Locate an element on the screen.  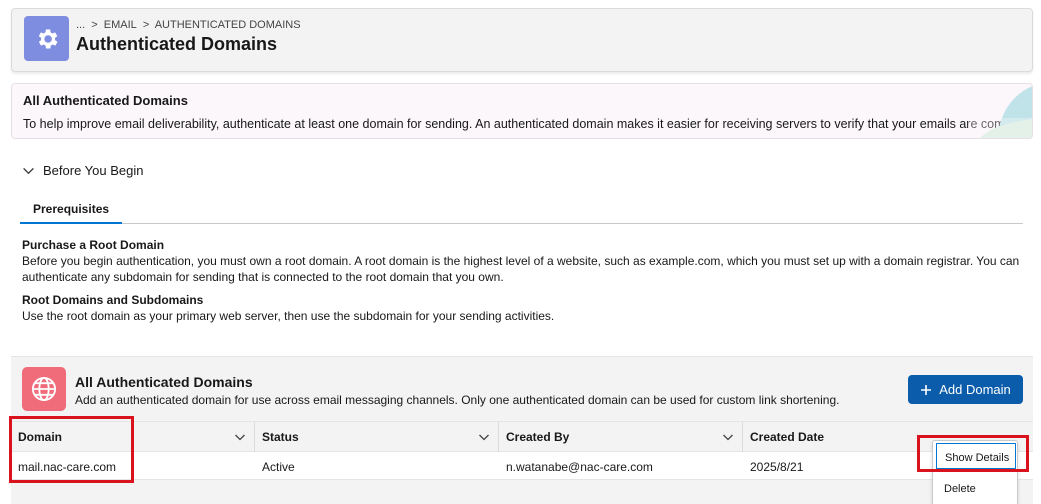
gear-icon is located at coordinates (46, 38).